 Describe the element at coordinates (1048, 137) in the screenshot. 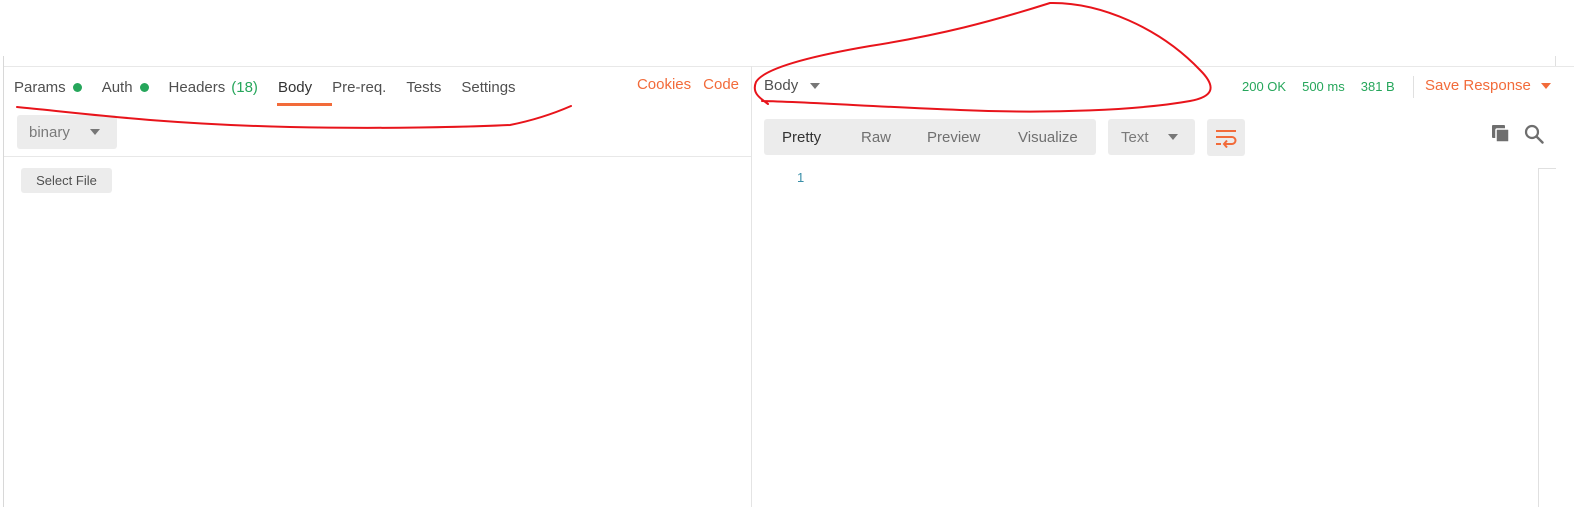

I see `view-visualize-button: Visualize` at that location.